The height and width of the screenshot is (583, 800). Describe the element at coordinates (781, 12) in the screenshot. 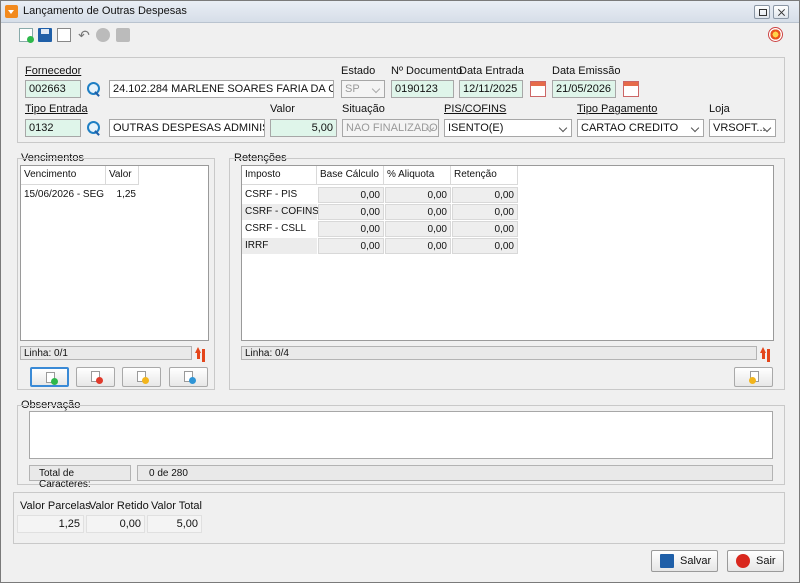

I see `close-button` at that location.